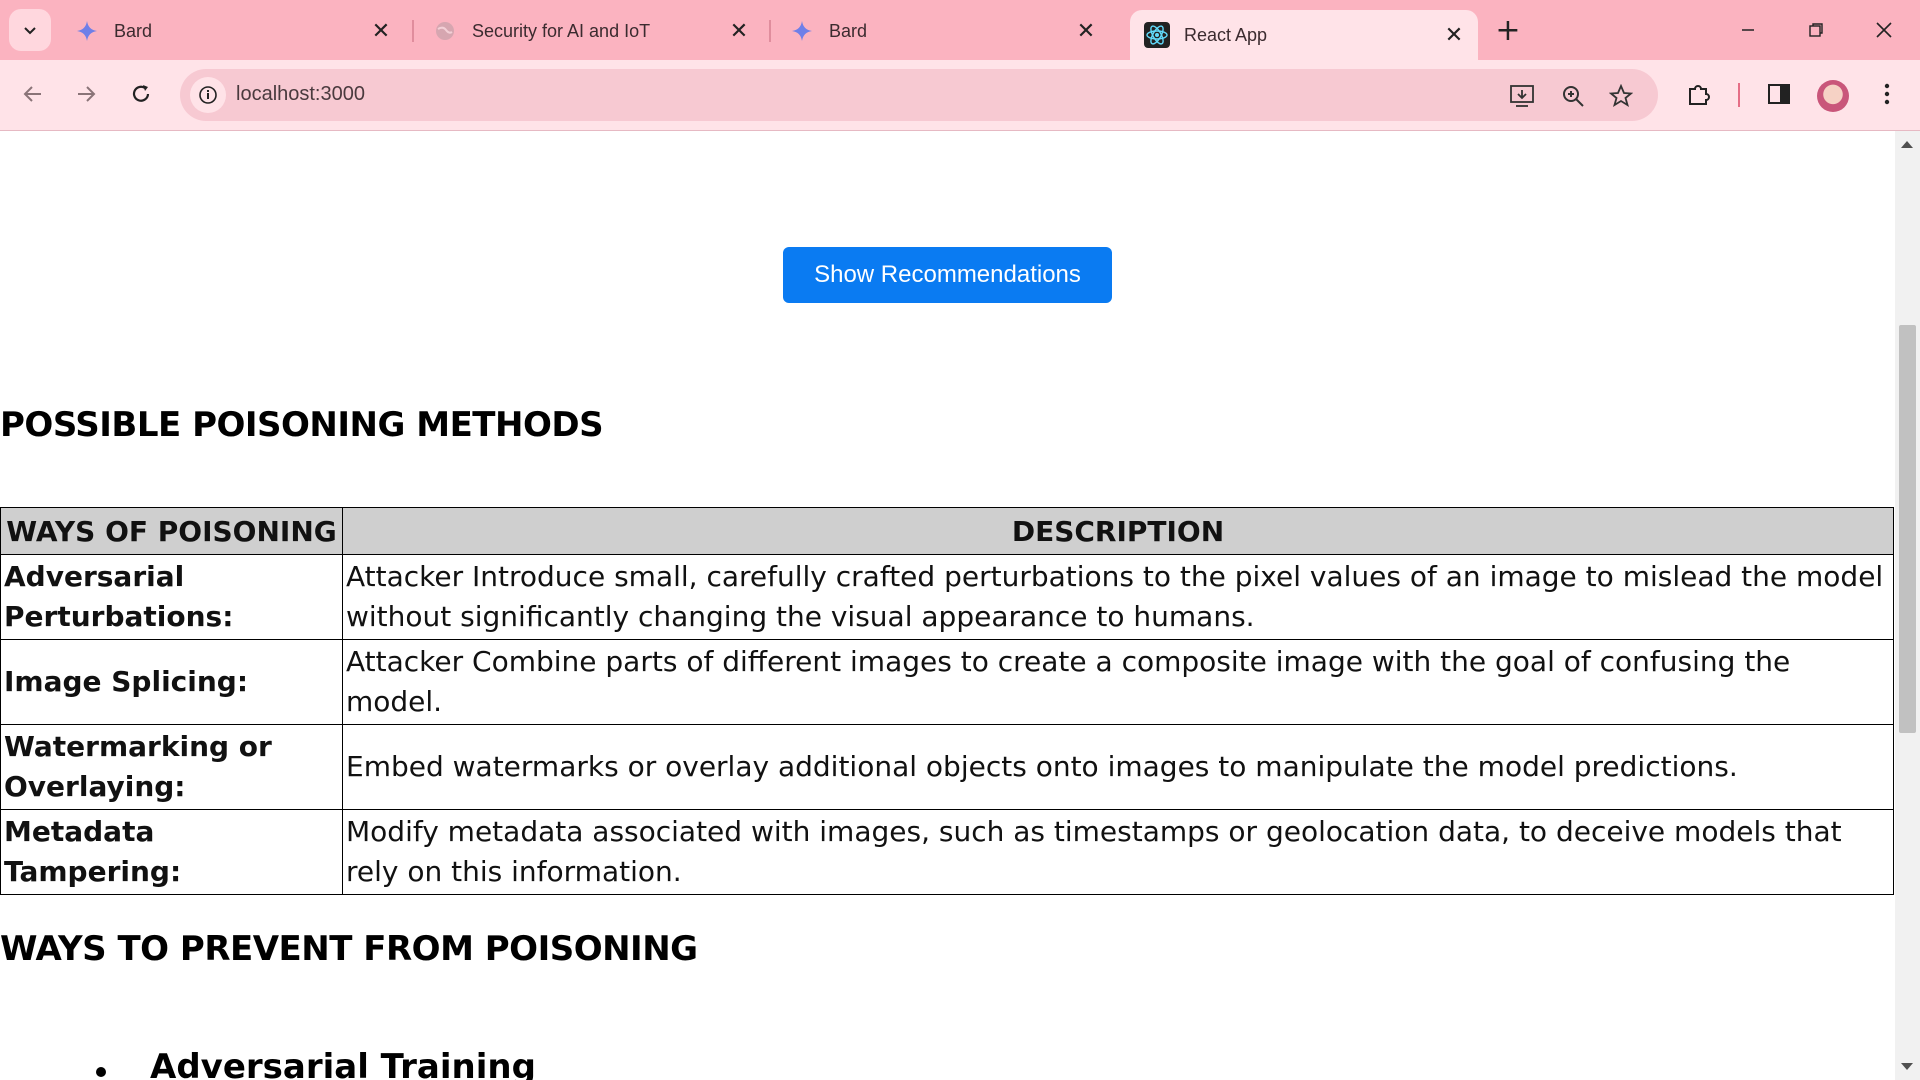  Describe the element at coordinates (1523, 96) in the screenshot. I see `install-app-icon` at that location.